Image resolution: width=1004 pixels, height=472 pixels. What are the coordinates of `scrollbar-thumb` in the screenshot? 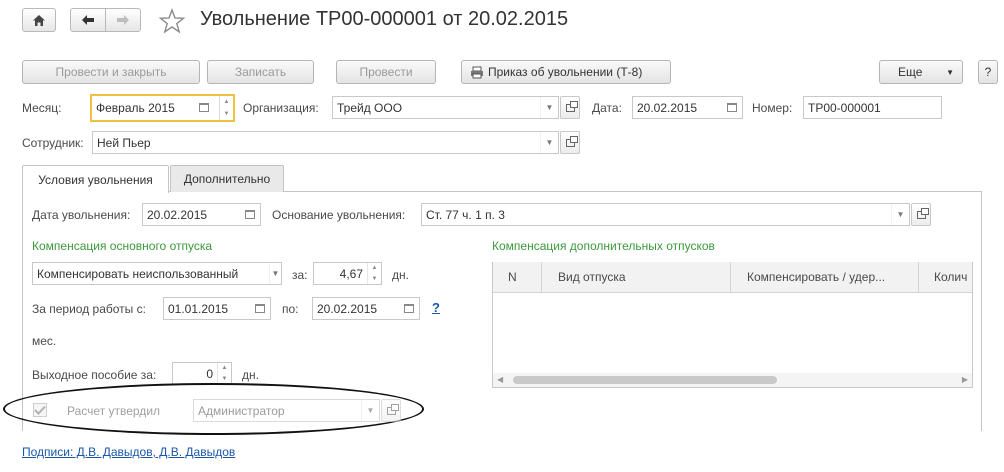 It's located at (645, 380).